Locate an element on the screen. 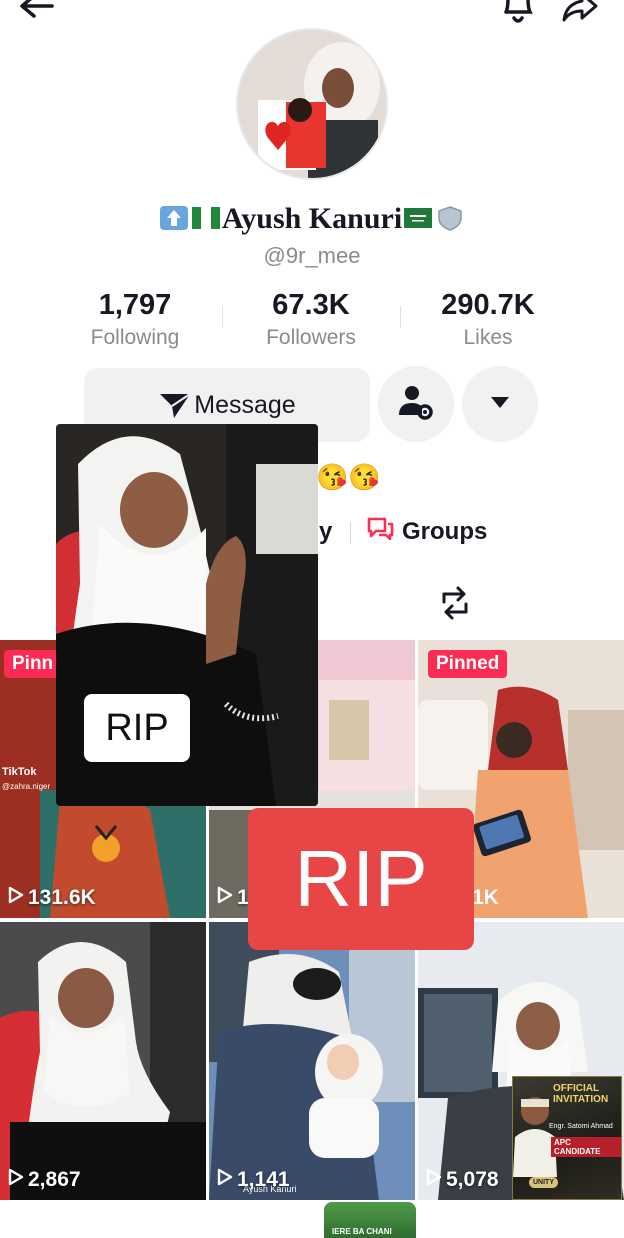  view-count-value: 131.6K is located at coordinates (62, 897).